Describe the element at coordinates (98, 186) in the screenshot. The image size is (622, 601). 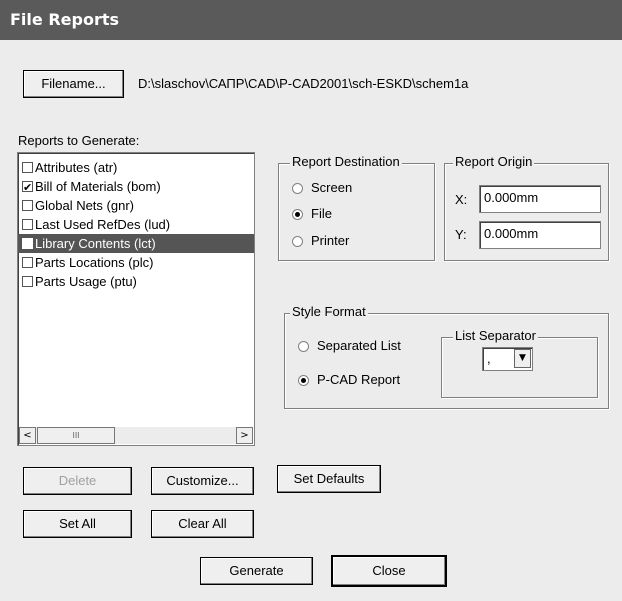
I see `report-list-item-label: Bill of Materials (bom)` at that location.